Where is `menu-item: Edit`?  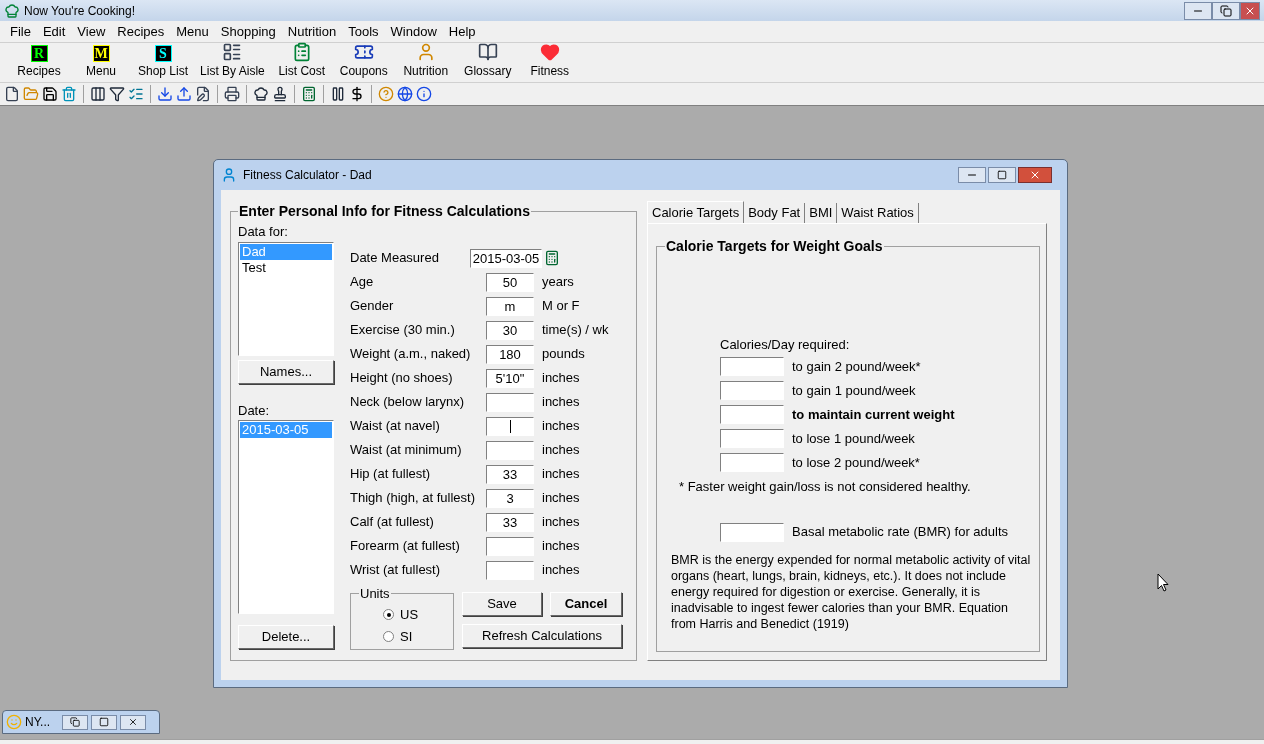
menu-item: Edit is located at coordinates (54, 31).